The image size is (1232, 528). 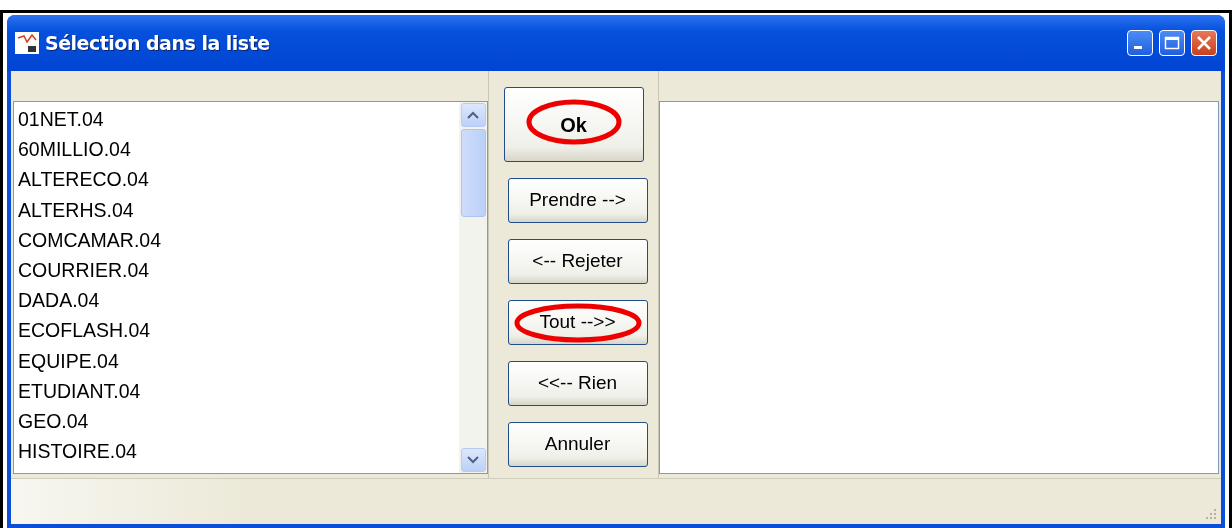 What do you see at coordinates (236, 270) in the screenshot?
I see `list-item: COURRIER.04` at bounding box center [236, 270].